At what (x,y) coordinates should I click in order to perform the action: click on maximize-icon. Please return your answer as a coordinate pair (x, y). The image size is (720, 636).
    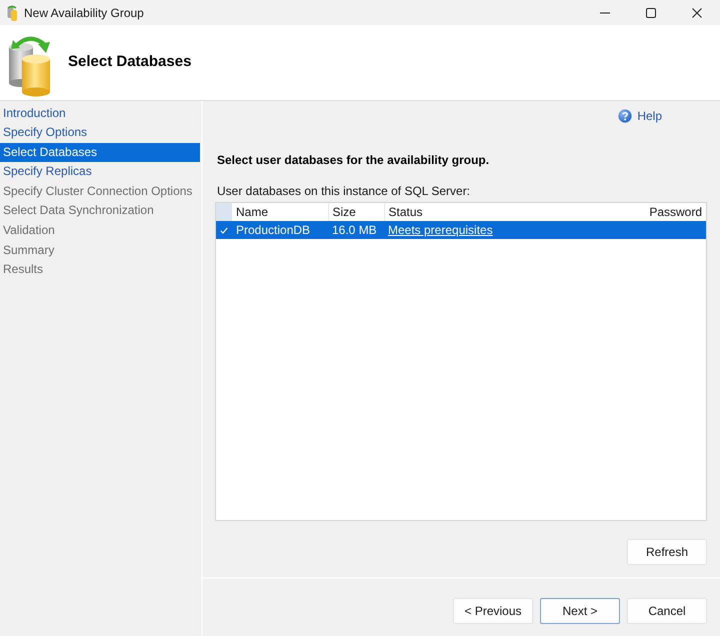
    Looking at the image, I should click on (651, 13).